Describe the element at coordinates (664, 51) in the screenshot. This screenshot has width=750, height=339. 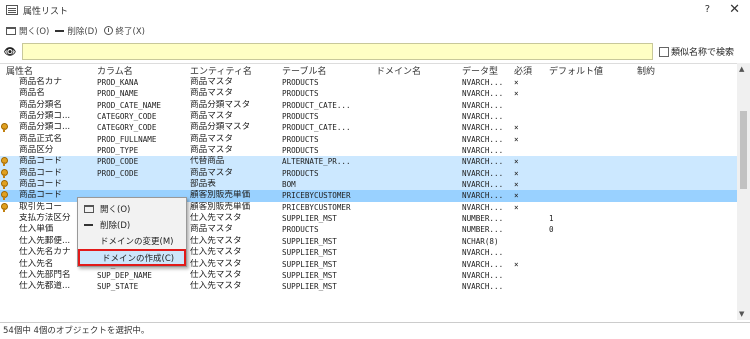
I see `checkbox-box` at that location.